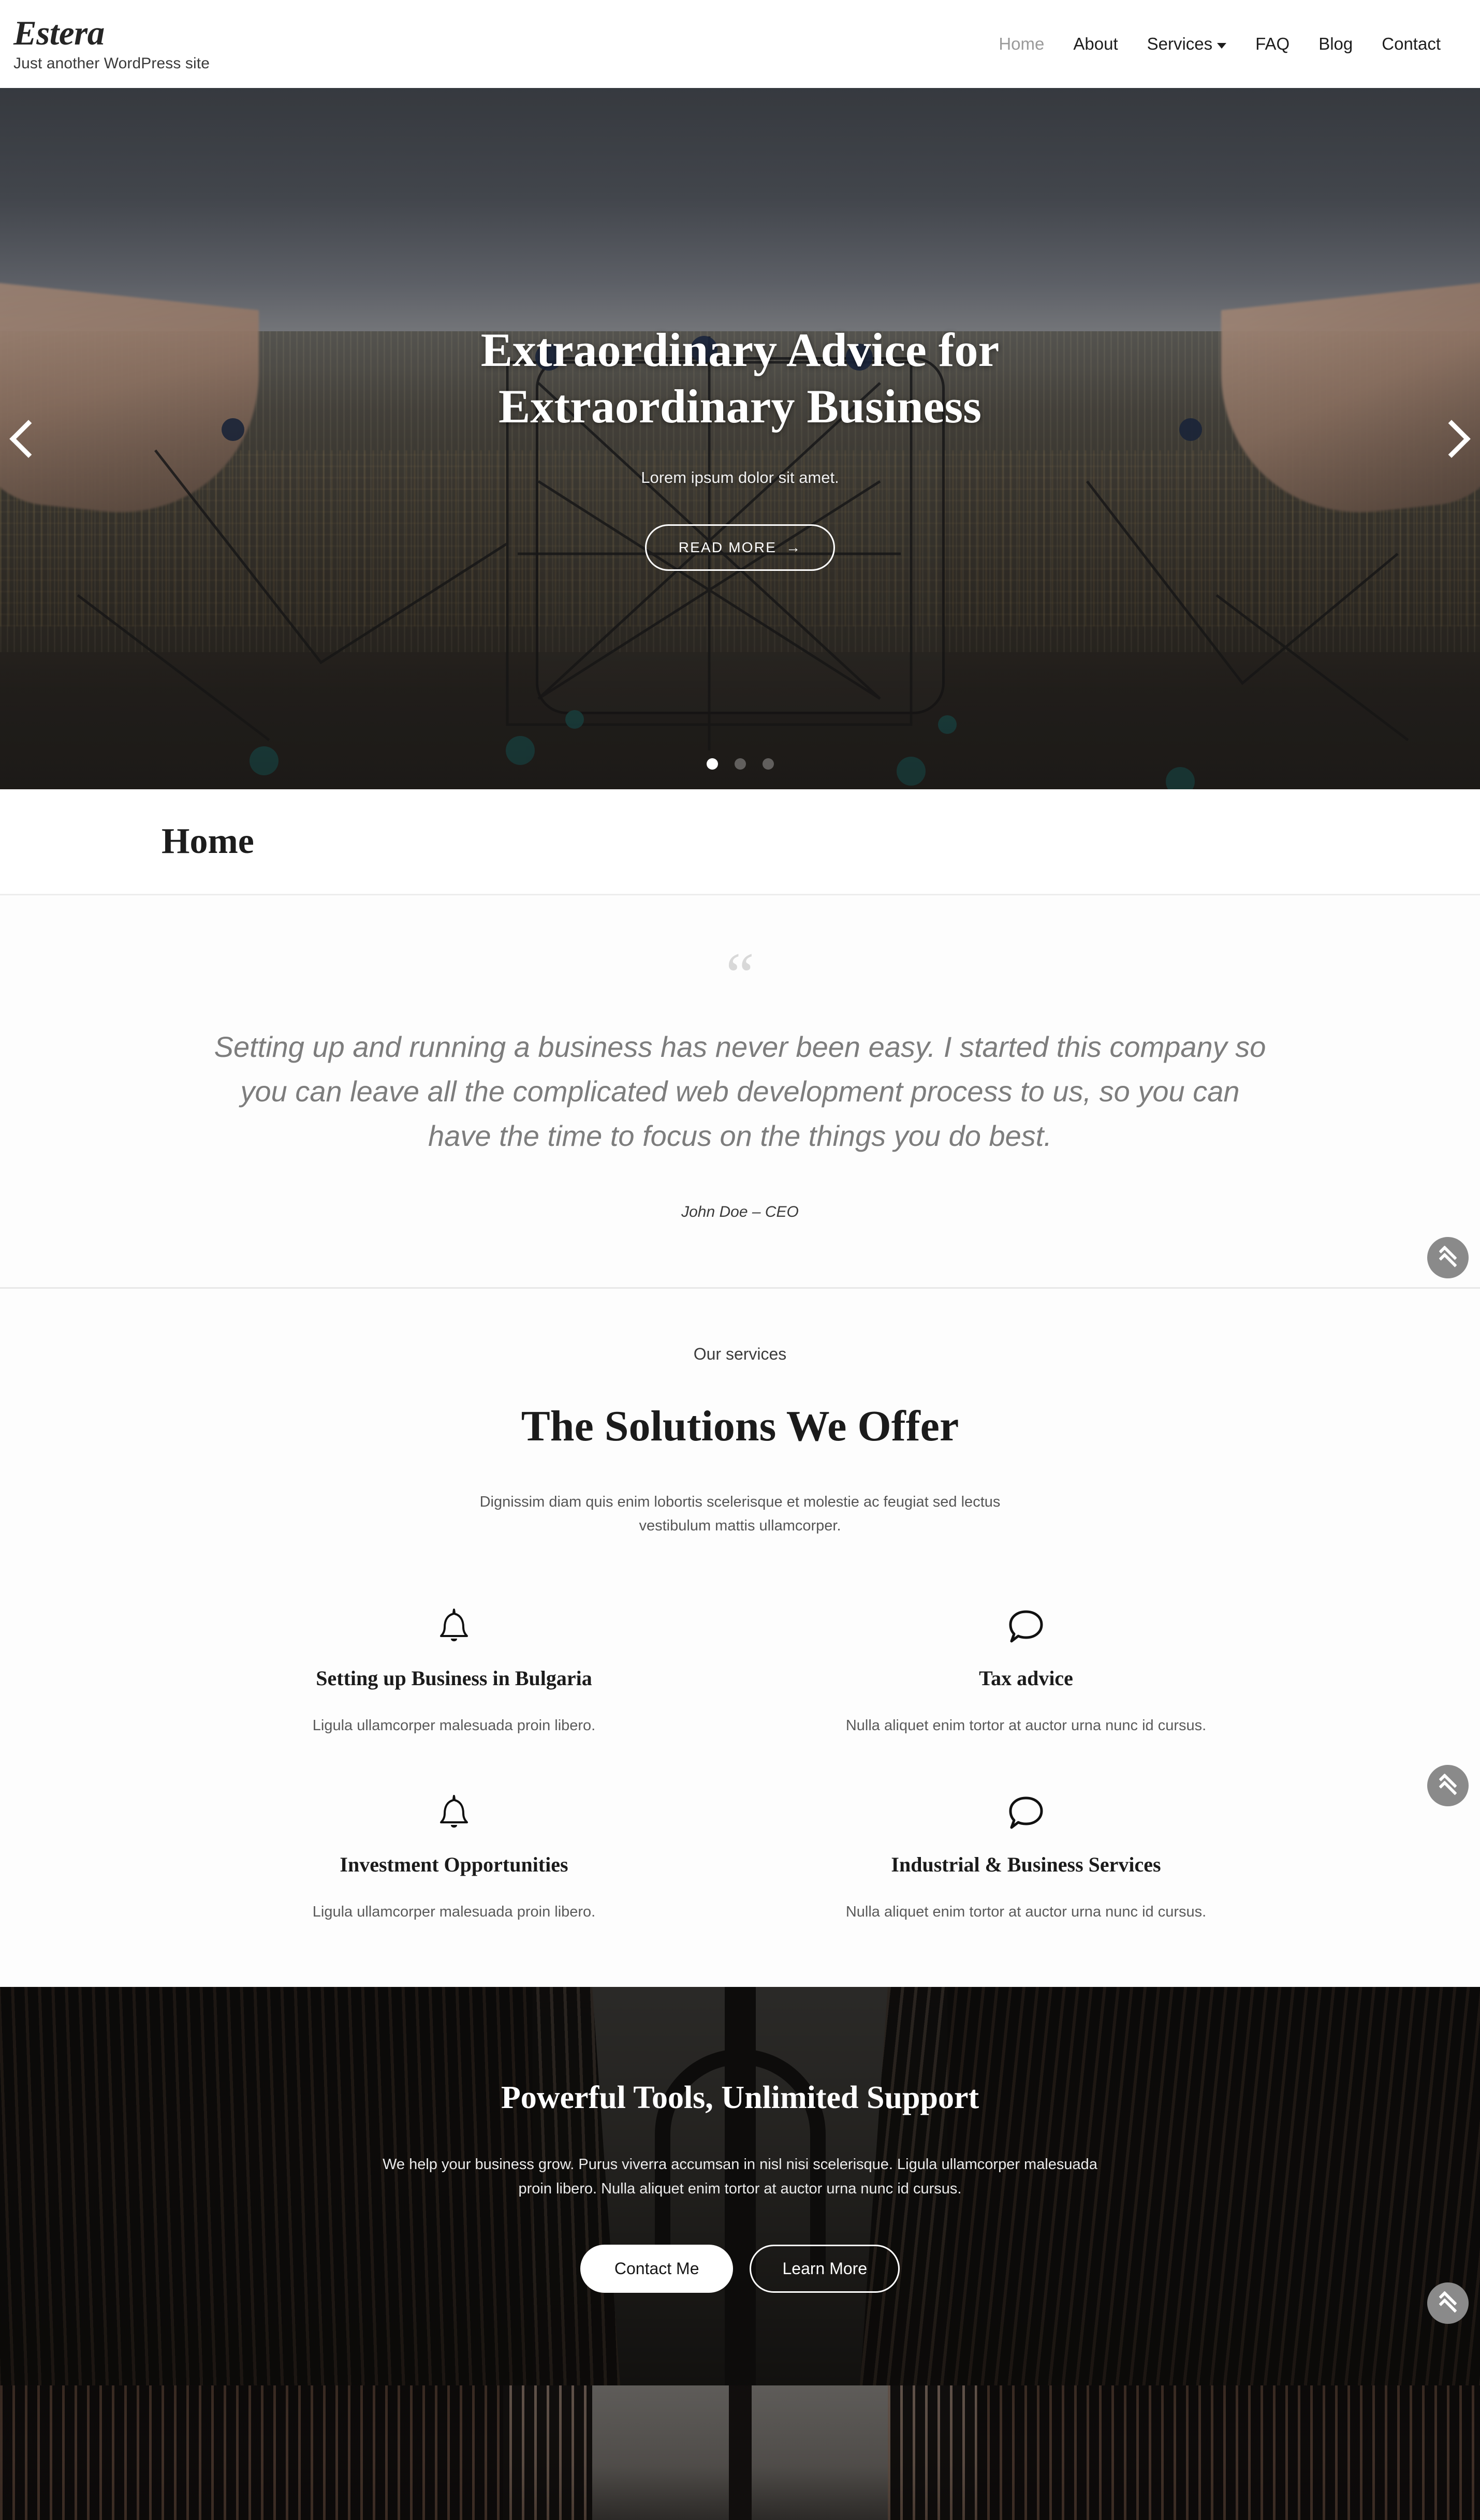 The height and width of the screenshot is (2520, 1480). Describe the element at coordinates (454, 1864) in the screenshot. I see `service-title: Investment Opportunities` at that location.